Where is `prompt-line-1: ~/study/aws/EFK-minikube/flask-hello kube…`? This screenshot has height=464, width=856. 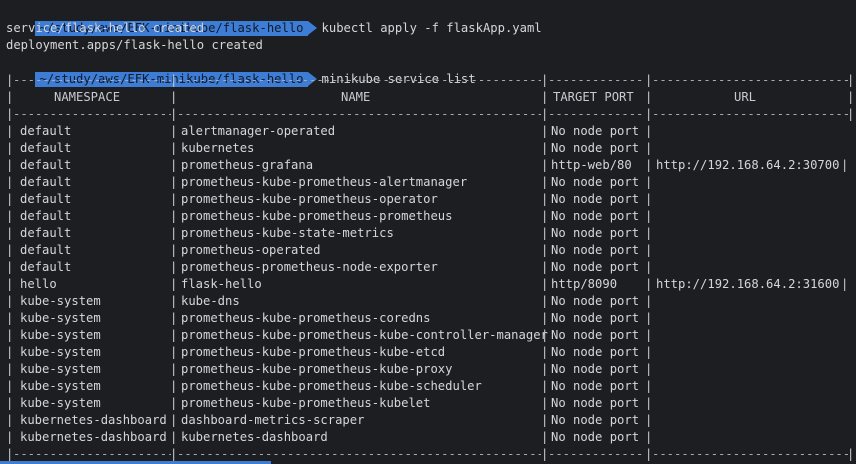 prompt-line-1: ~/study/aws/EFK-minikube/flask-hello kube… is located at coordinates (274, 19).